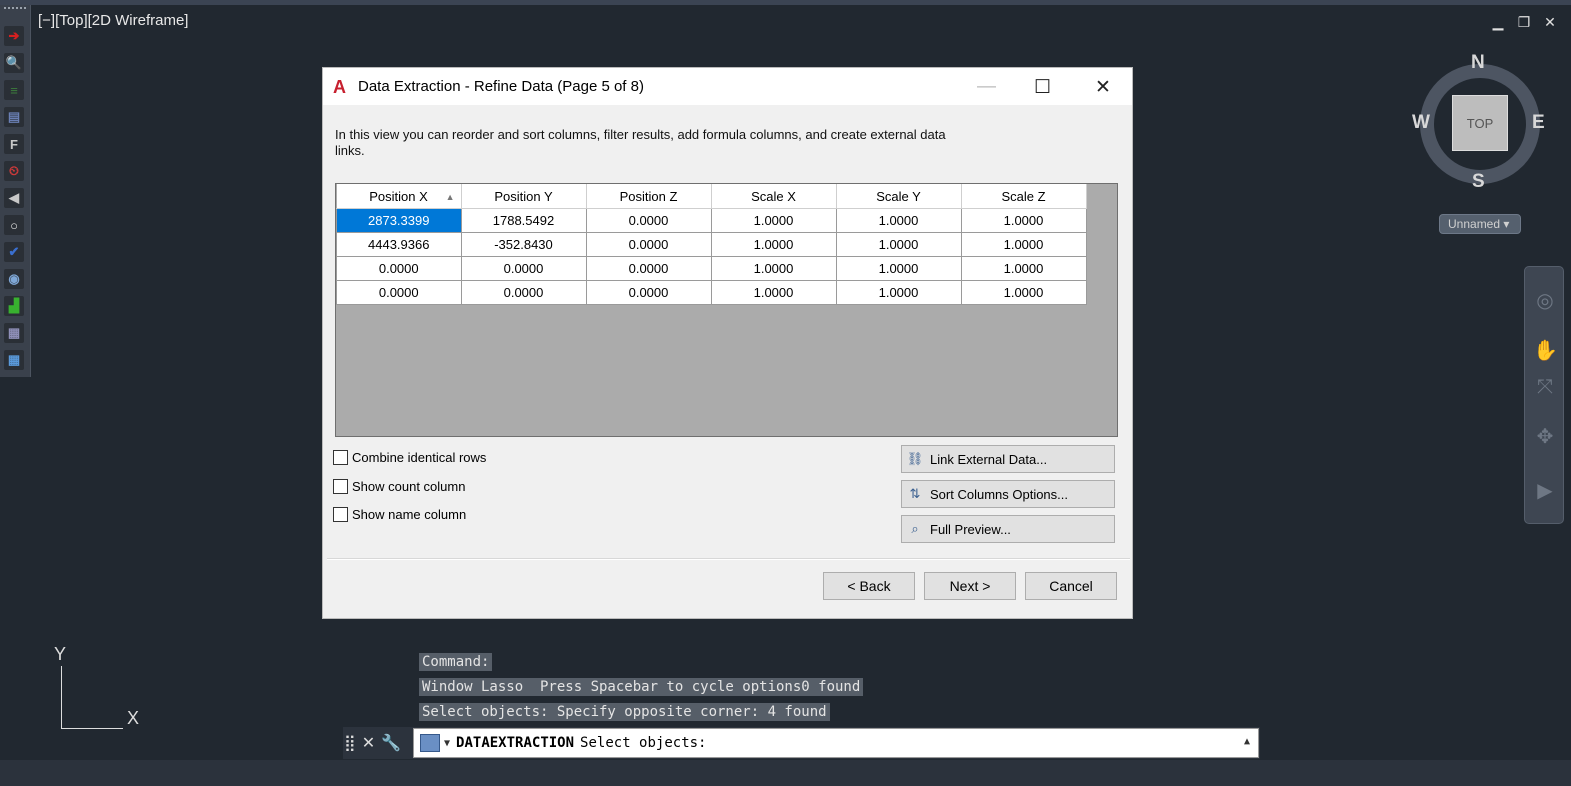  I want to click on stairs-icon: ▟, so click(14, 306).